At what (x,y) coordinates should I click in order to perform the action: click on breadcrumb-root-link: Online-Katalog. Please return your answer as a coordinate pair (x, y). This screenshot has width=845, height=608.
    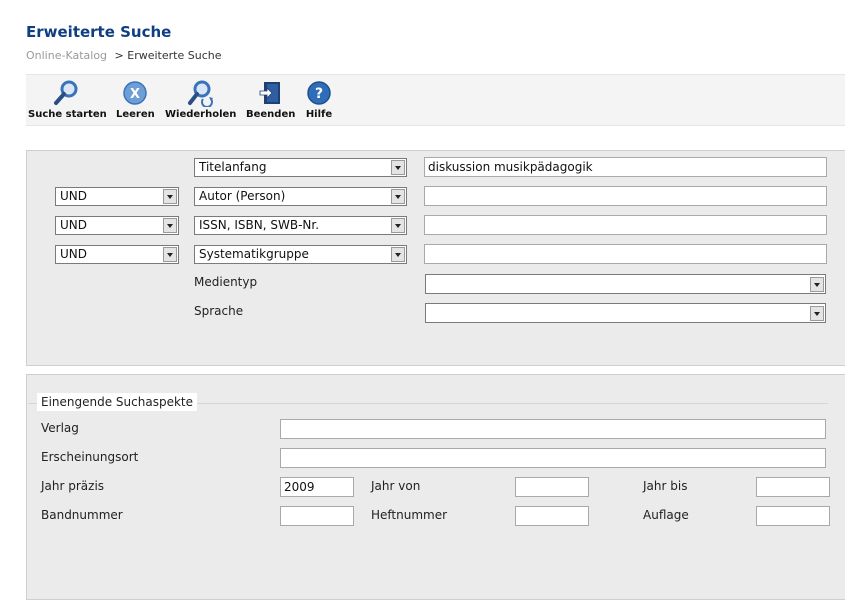
    Looking at the image, I should click on (66, 55).